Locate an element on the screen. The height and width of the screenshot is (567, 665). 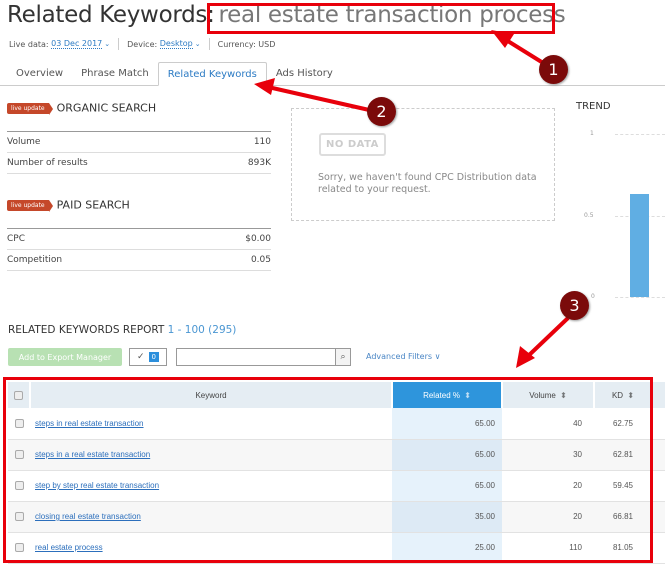
annotation-marker-1: 1 is located at coordinates (553, 69).